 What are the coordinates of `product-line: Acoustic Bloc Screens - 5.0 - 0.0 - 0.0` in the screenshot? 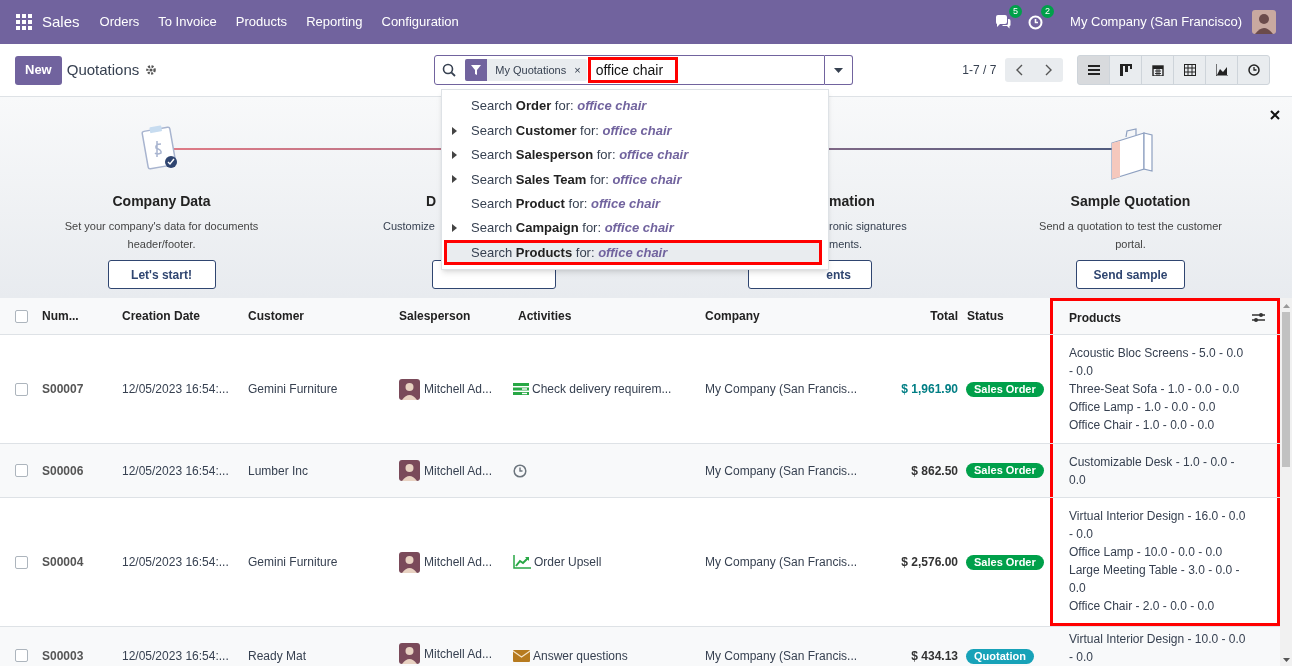 It's located at (1157, 362).